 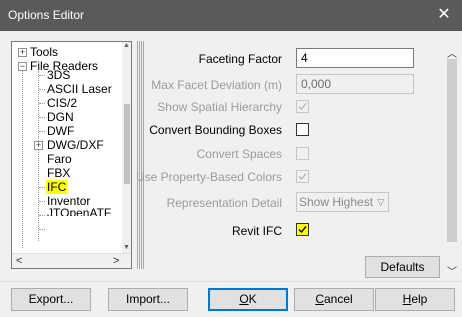 I want to click on show-spatial-hierarchy-checkbox, so click(x=302, y=106).